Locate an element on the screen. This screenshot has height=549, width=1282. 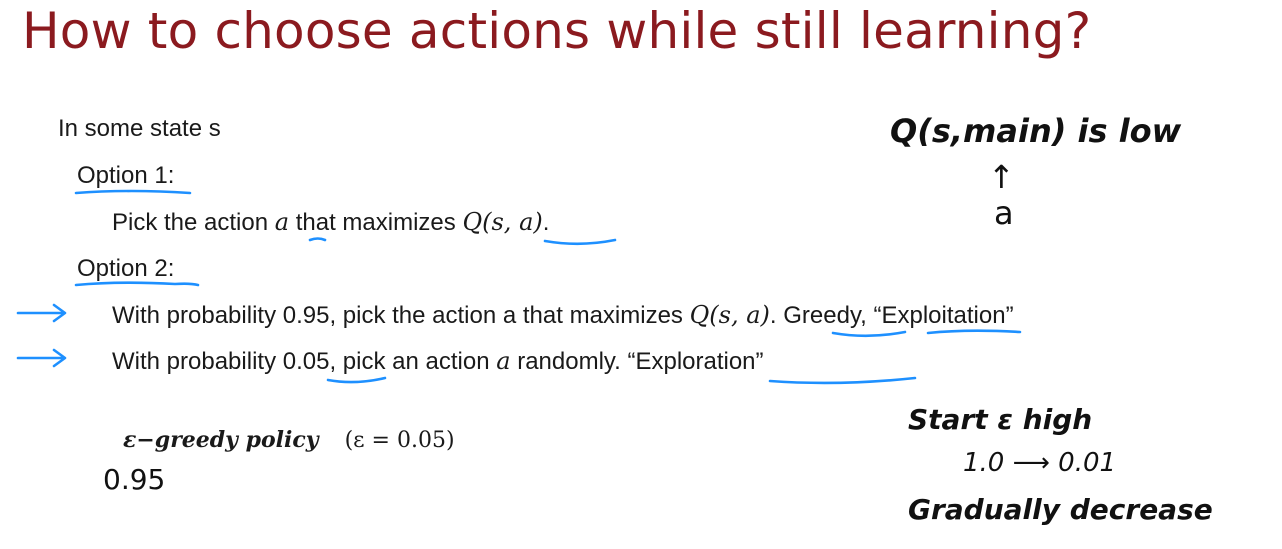
option2-line1-q-expr: Q(s, a) is located at coordinates (729, 315).